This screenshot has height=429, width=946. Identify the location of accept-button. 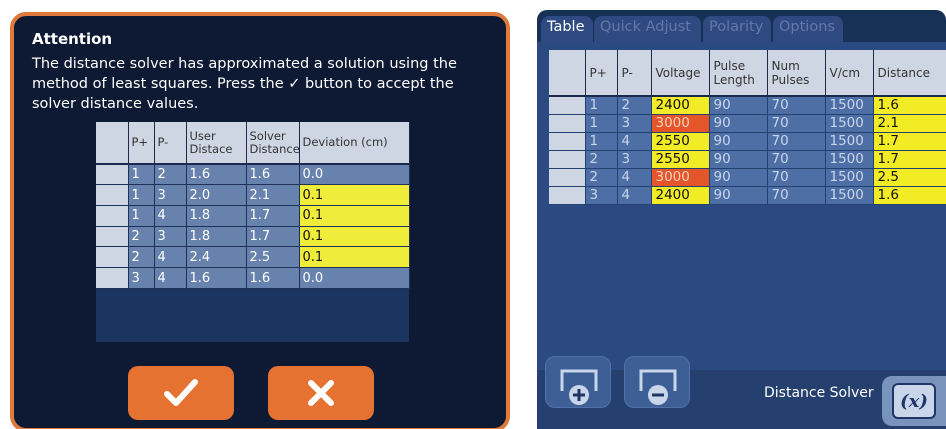
(181, 393).